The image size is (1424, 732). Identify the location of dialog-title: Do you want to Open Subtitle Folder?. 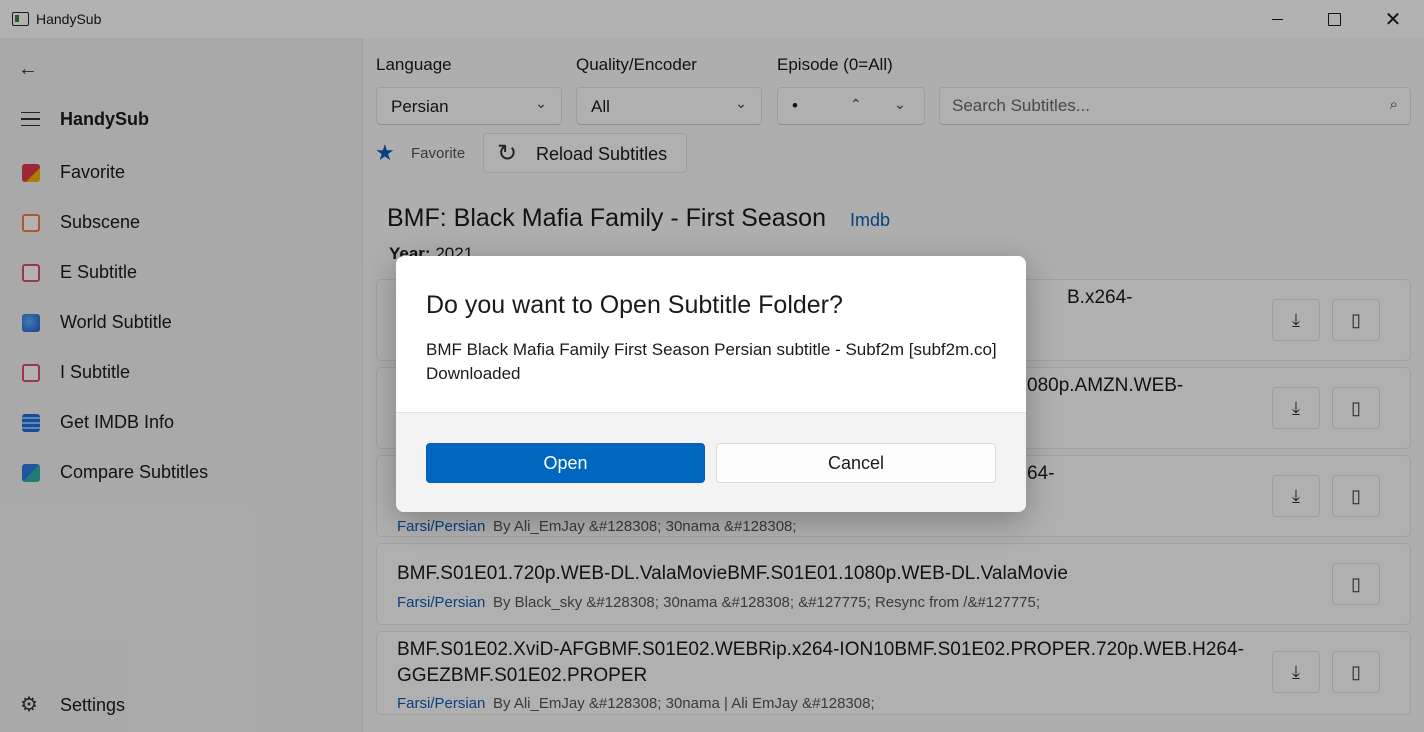
(634, 305).